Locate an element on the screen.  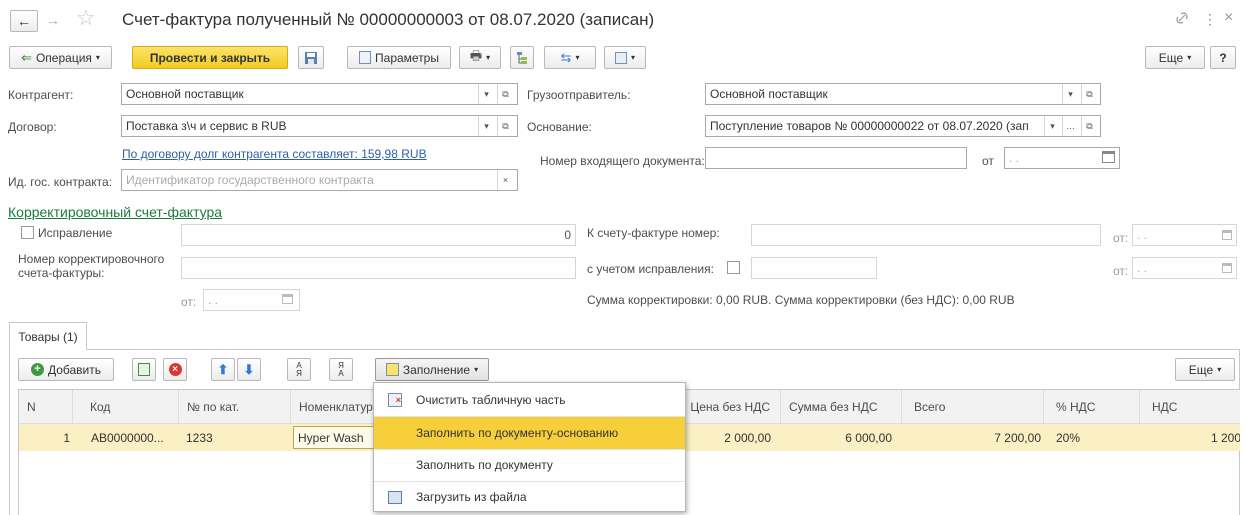
copy-row-button is located at coordinates (144, 369).